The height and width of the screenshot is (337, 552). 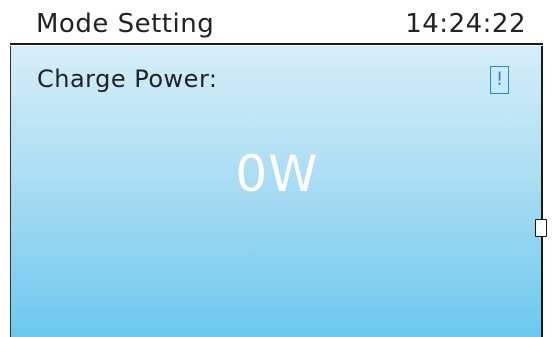 What do you see at coordinates (542, 191) in the screenshot?
I see `scrollbar-track` at bounding box center [542, 191].